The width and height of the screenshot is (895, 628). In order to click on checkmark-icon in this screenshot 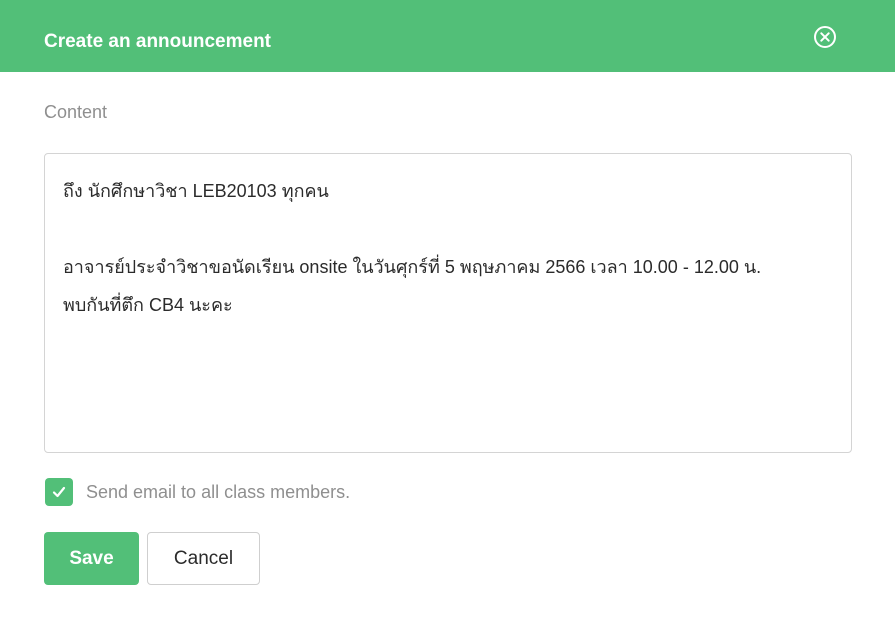, I will do `click(59, 492)`.